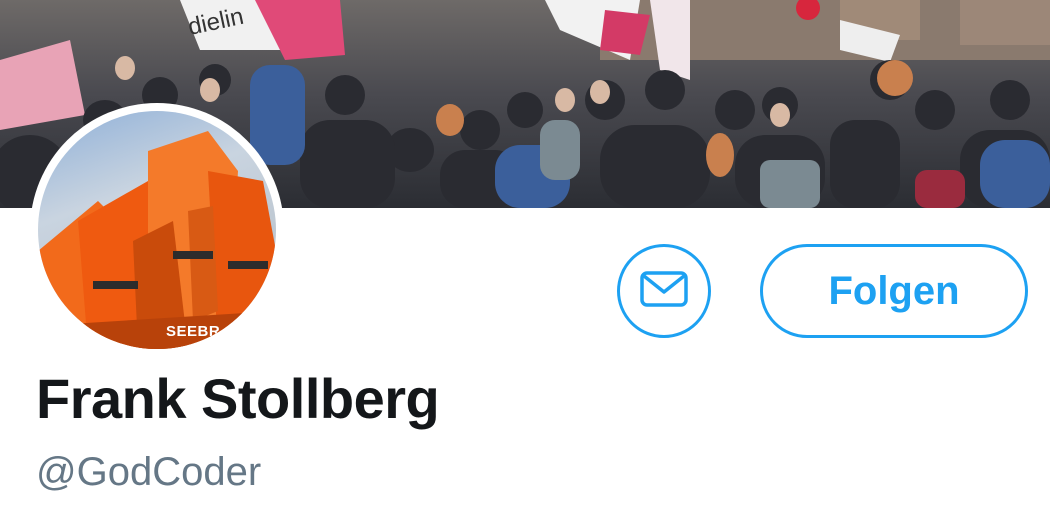  Describe the element at coordinates (894, 291) in the screenshot. I see `follow-button: Folgen` at that location.